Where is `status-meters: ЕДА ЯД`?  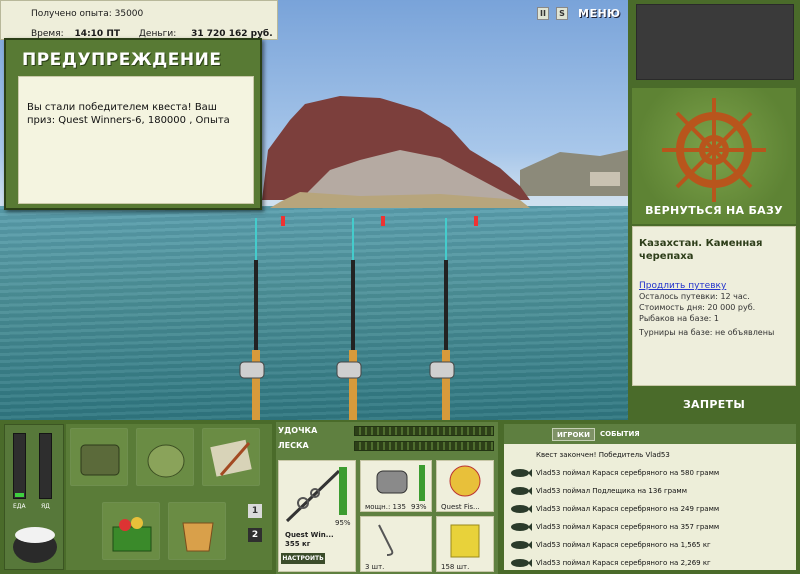
status-meters: ЕДА ЯД is located at coordinates (34, 497).